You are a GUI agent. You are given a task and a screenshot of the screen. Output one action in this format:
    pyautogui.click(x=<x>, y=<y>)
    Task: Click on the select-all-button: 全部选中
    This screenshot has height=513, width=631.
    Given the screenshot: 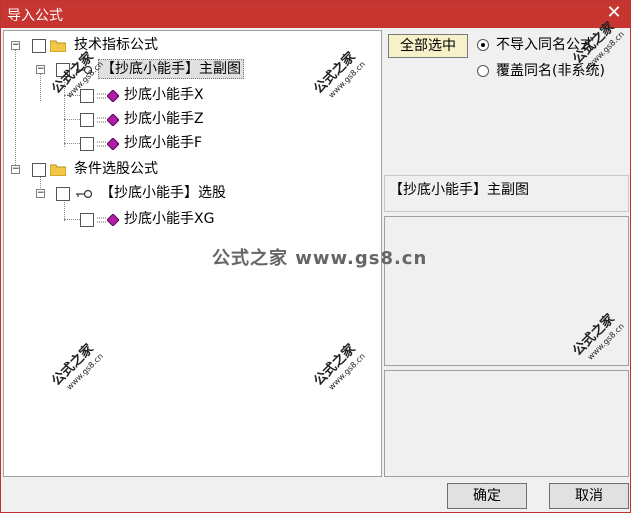 What is the action you would take?
    pyautogui.click(x=428, y=46)
    